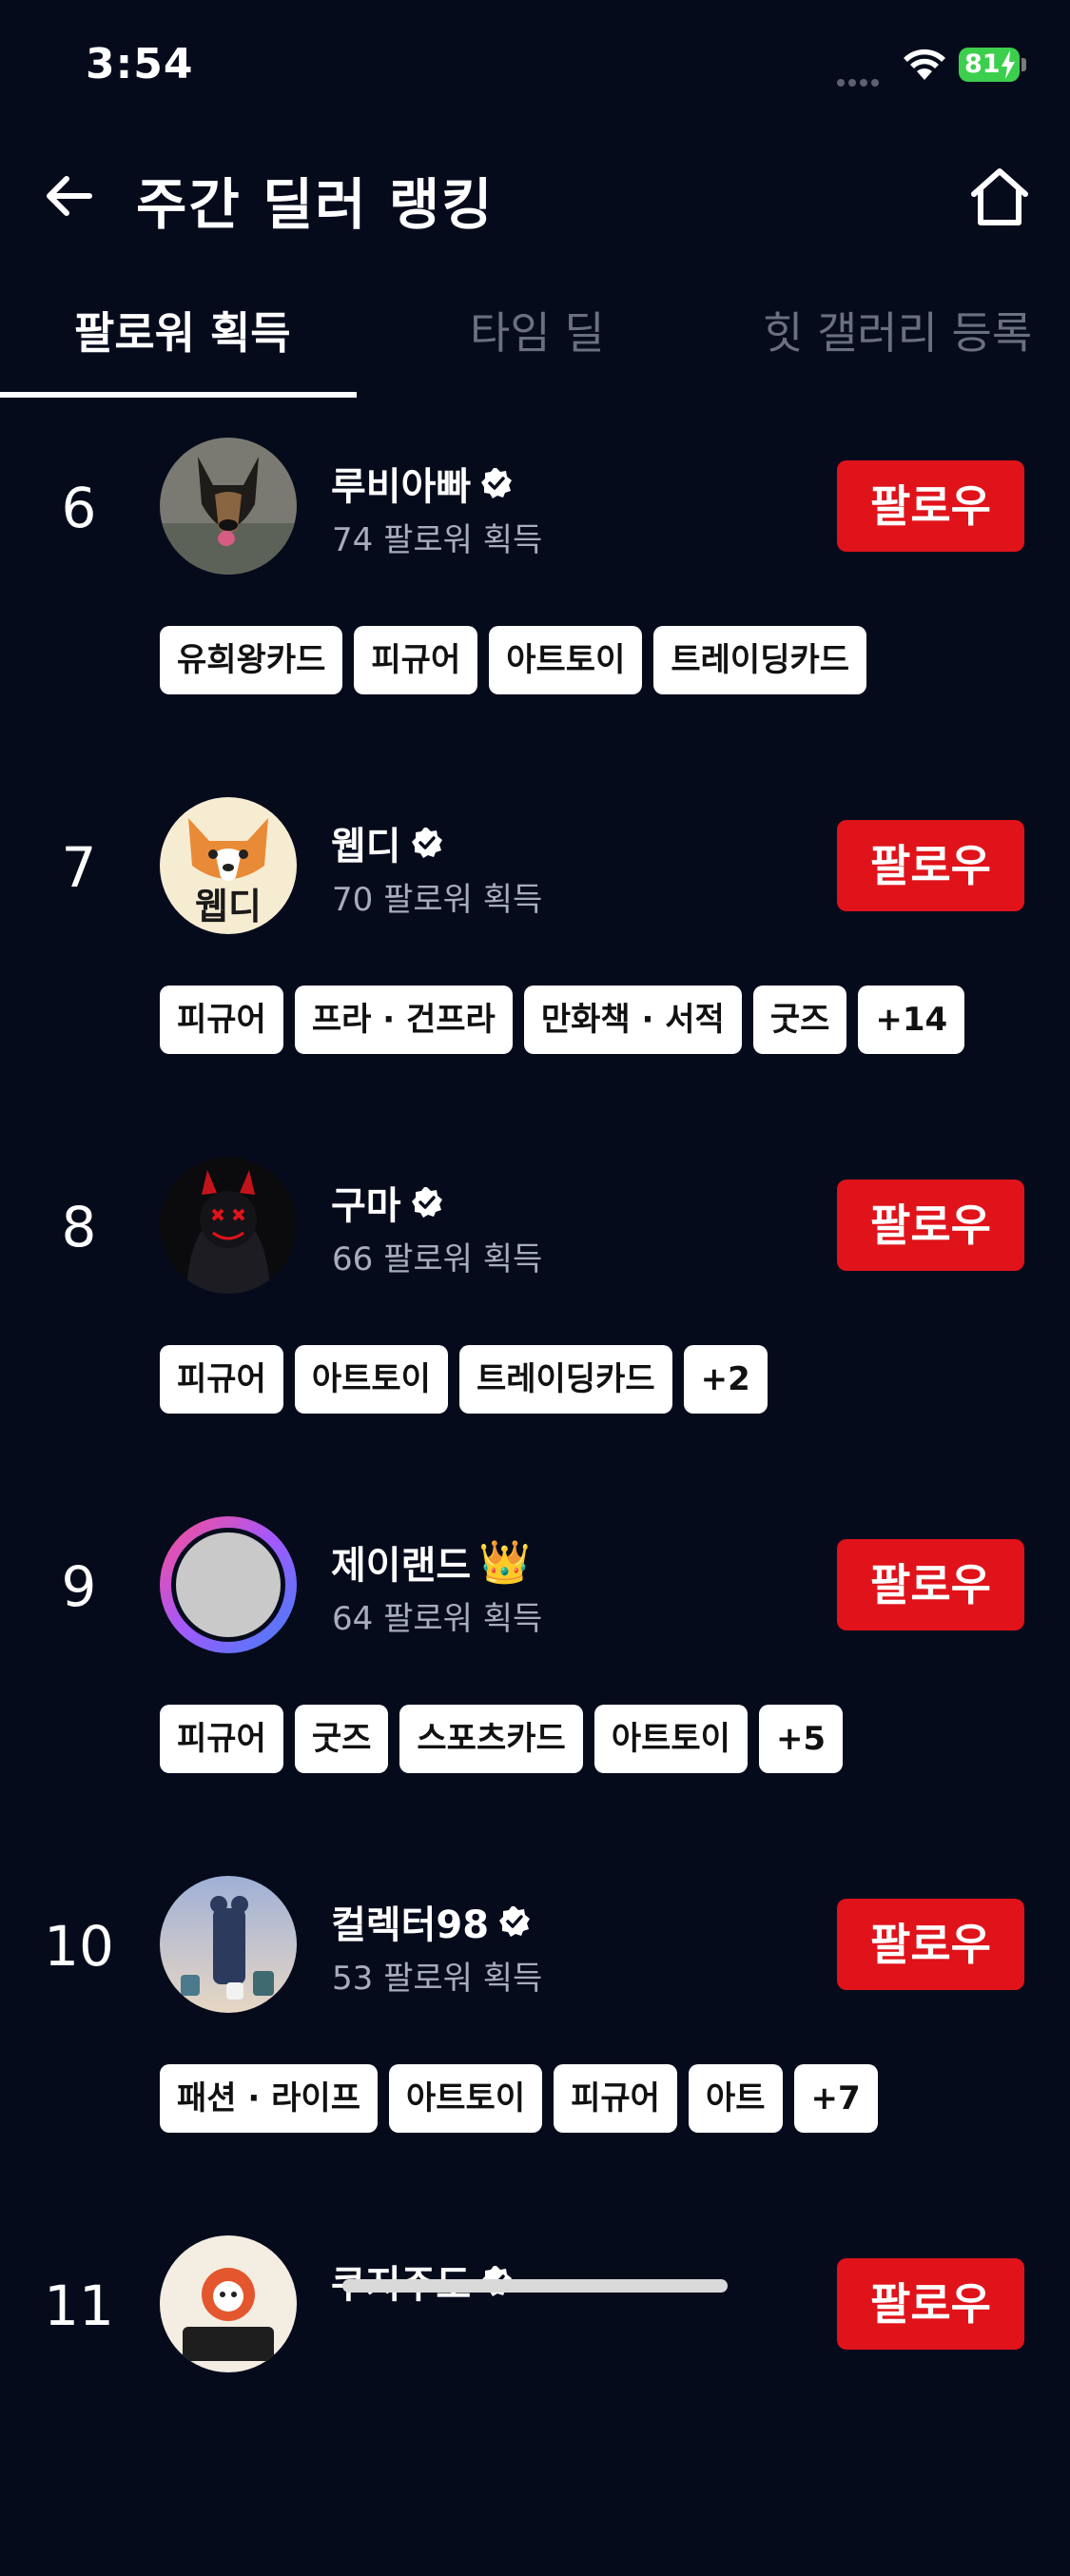 The image size is (1070, 2576). Describe the element at coordinates (410, 1922) in the screenshot. I see `dealer-name: 컬렉터98` at that location.